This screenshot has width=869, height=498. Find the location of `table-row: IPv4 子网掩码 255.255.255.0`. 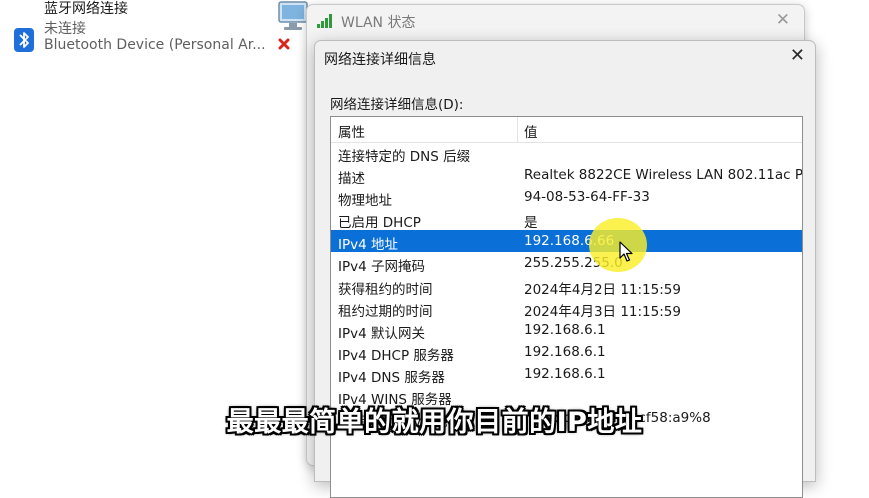

table-row: IPv4 子网掩码 255.255.255.0 is located at coordinates (566, 264).